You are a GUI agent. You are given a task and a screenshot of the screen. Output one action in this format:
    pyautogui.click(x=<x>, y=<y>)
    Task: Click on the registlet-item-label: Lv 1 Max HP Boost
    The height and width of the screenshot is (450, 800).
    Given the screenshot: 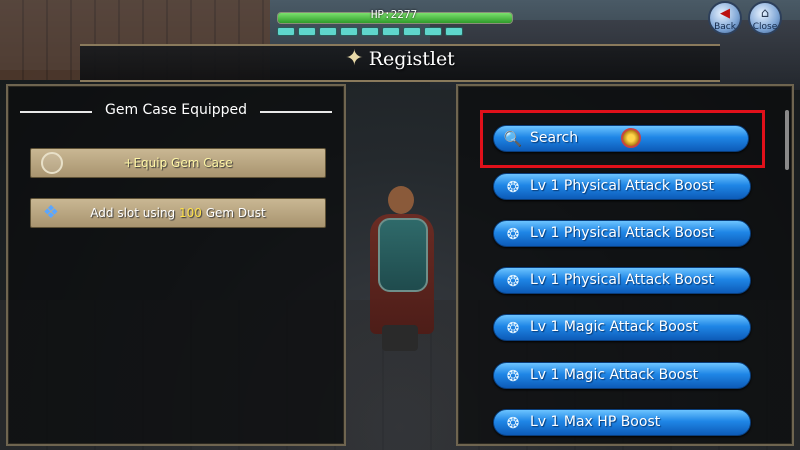 What is the action you would take?
    pyautogui.click(x=595, y=422)
    